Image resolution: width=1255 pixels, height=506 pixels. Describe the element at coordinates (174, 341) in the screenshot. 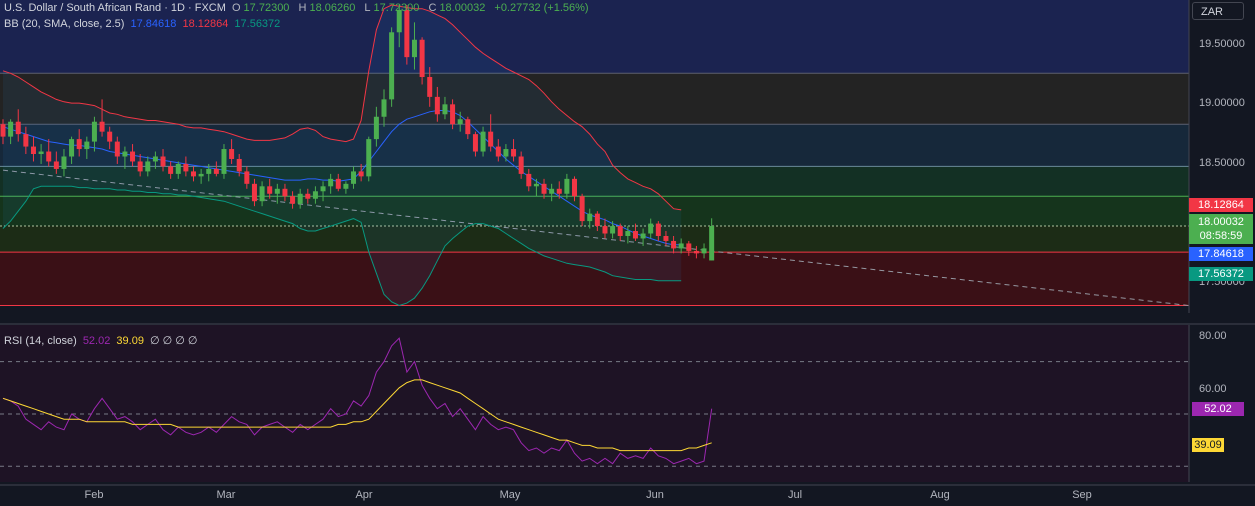

I see `rsi-extras: ∅ ∅ ∅ ∅` at that location.